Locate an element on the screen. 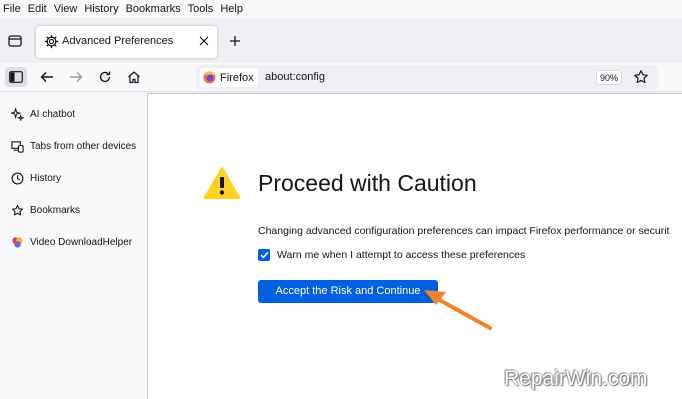 This screenshot has width=682, height=399. menu-view: View is located at coordinates (66, 9).